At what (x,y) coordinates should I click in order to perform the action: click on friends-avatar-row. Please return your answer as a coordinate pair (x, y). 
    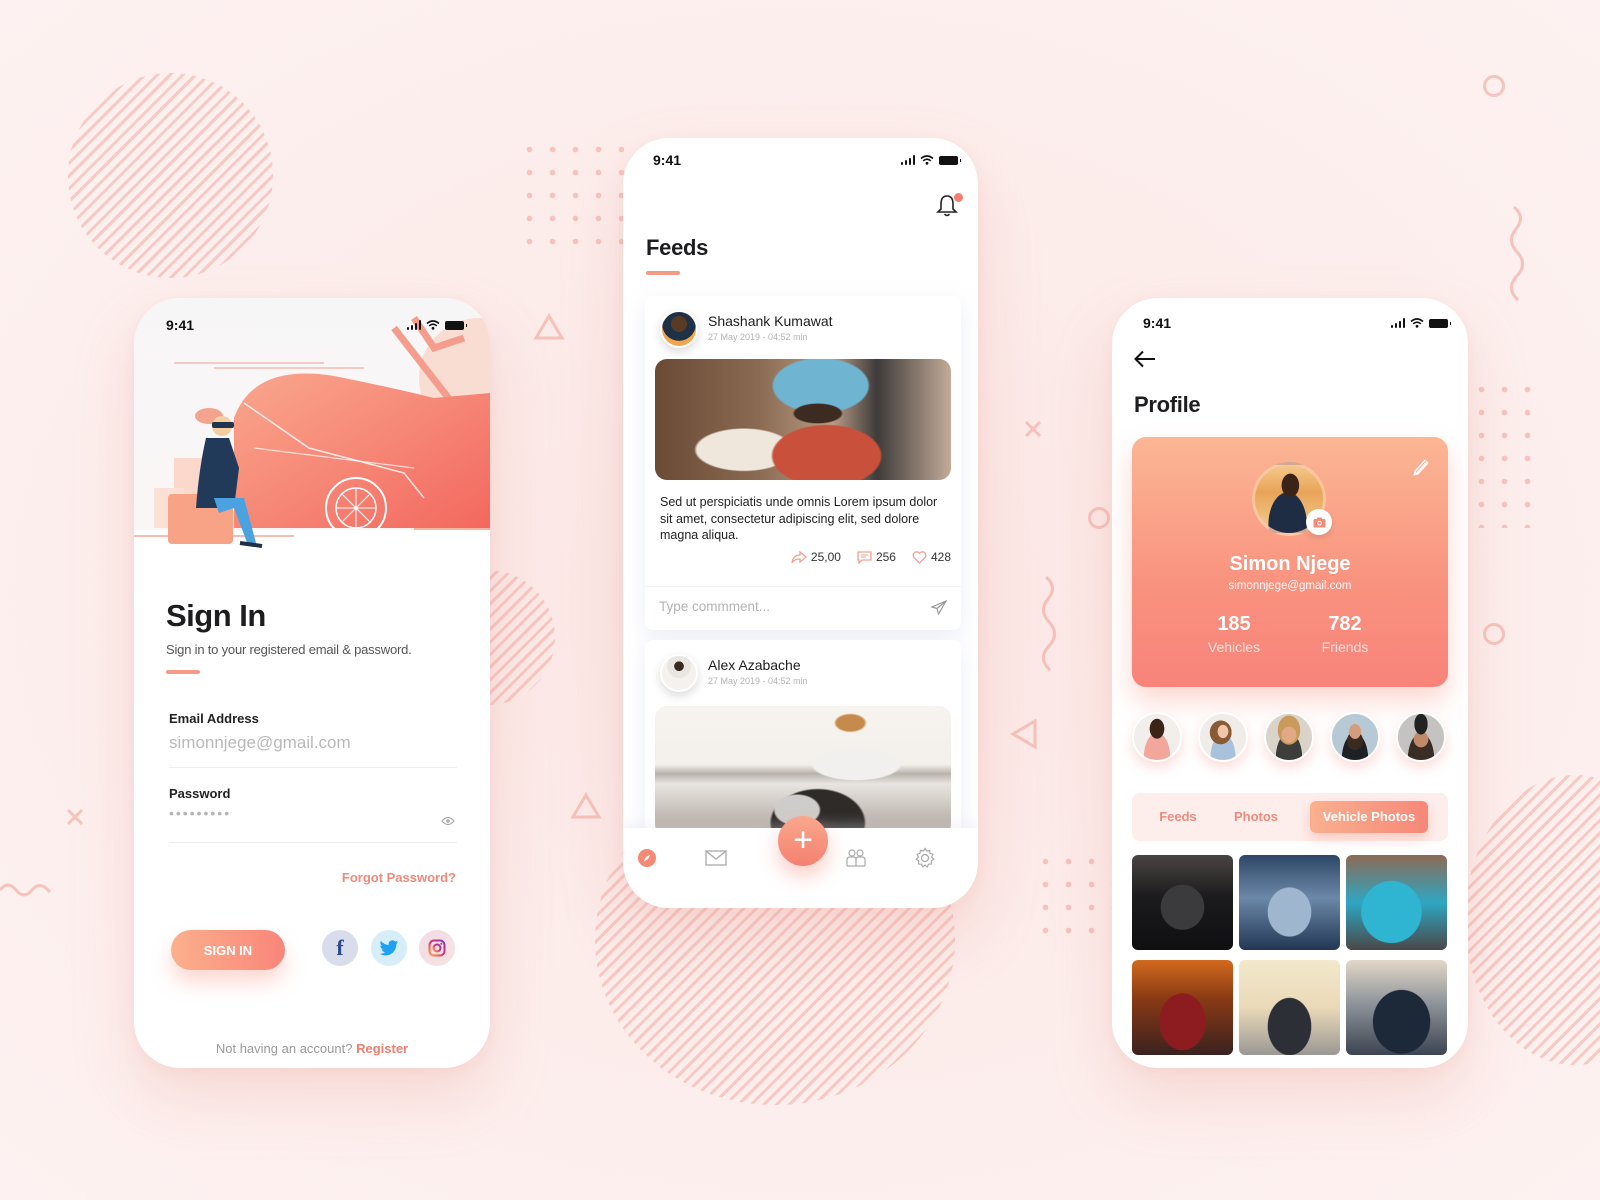
    Looking at the image, I should click on (1300, 738).